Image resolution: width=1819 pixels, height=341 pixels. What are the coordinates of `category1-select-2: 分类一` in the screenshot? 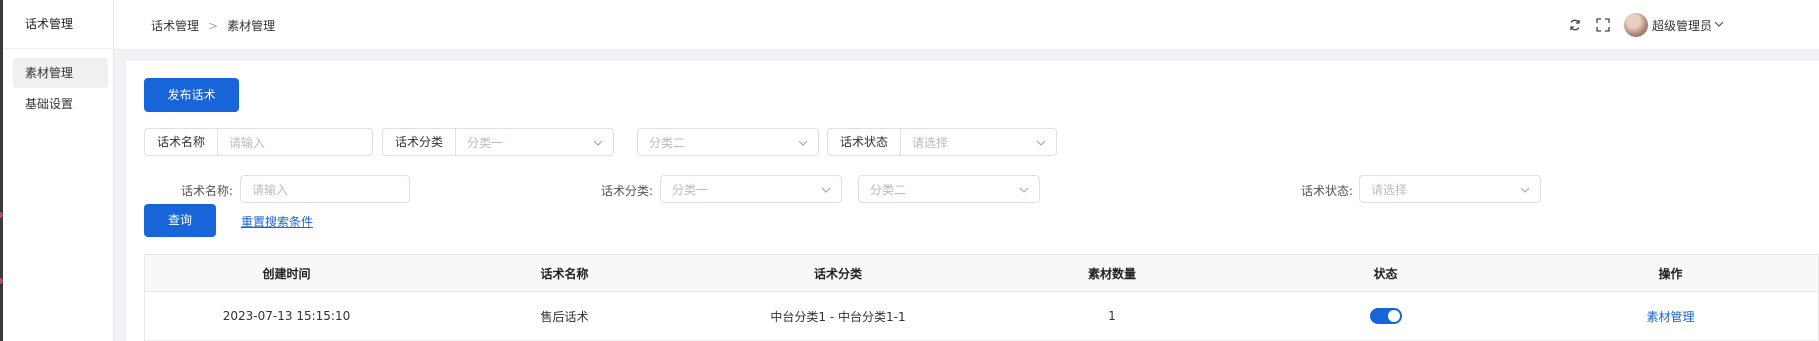 It's located at (751, 189).